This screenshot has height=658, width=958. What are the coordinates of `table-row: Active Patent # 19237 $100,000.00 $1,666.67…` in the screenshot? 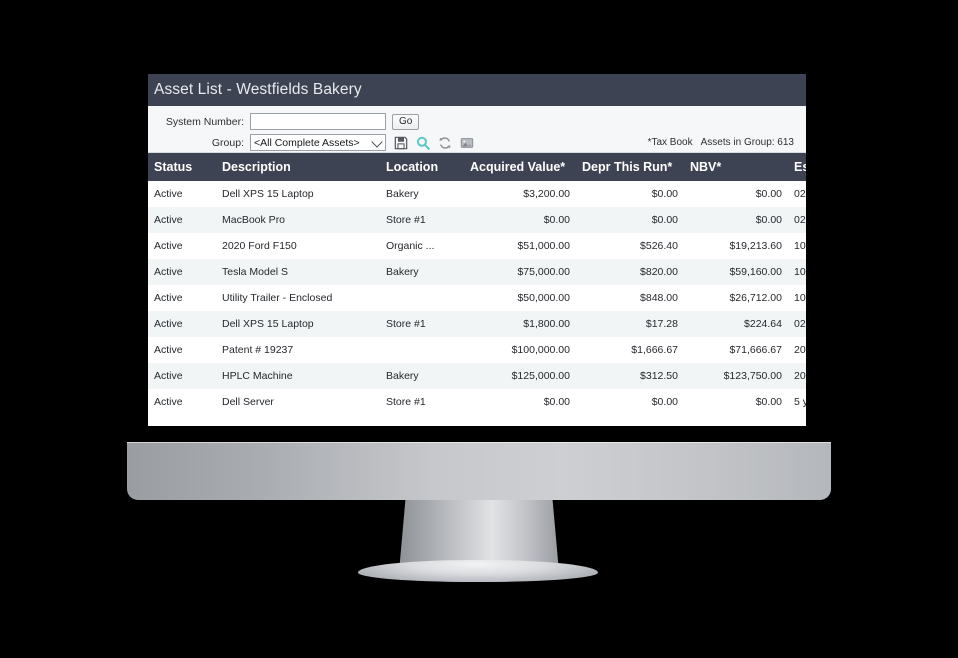 It's located at (477, 350).